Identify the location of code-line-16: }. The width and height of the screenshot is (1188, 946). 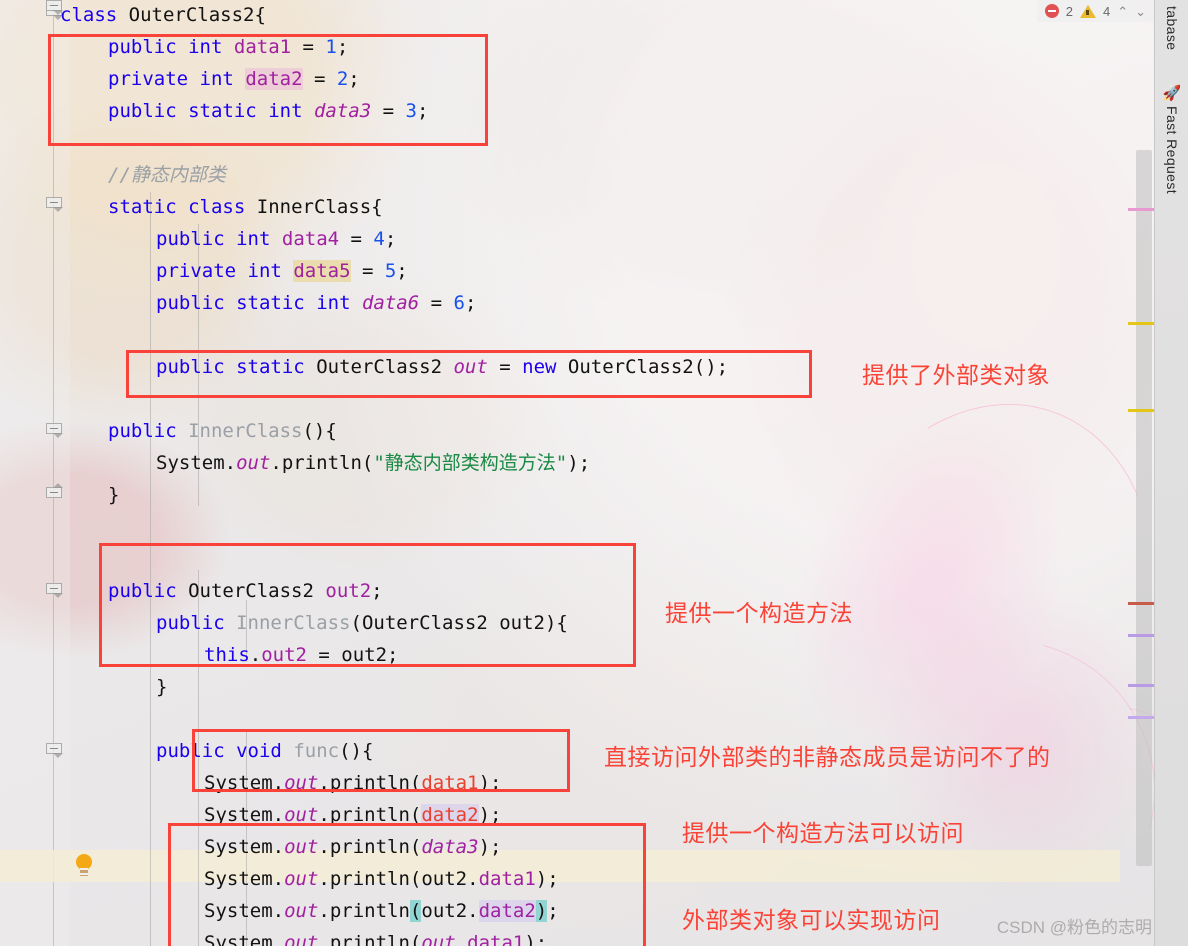
(113, 495).